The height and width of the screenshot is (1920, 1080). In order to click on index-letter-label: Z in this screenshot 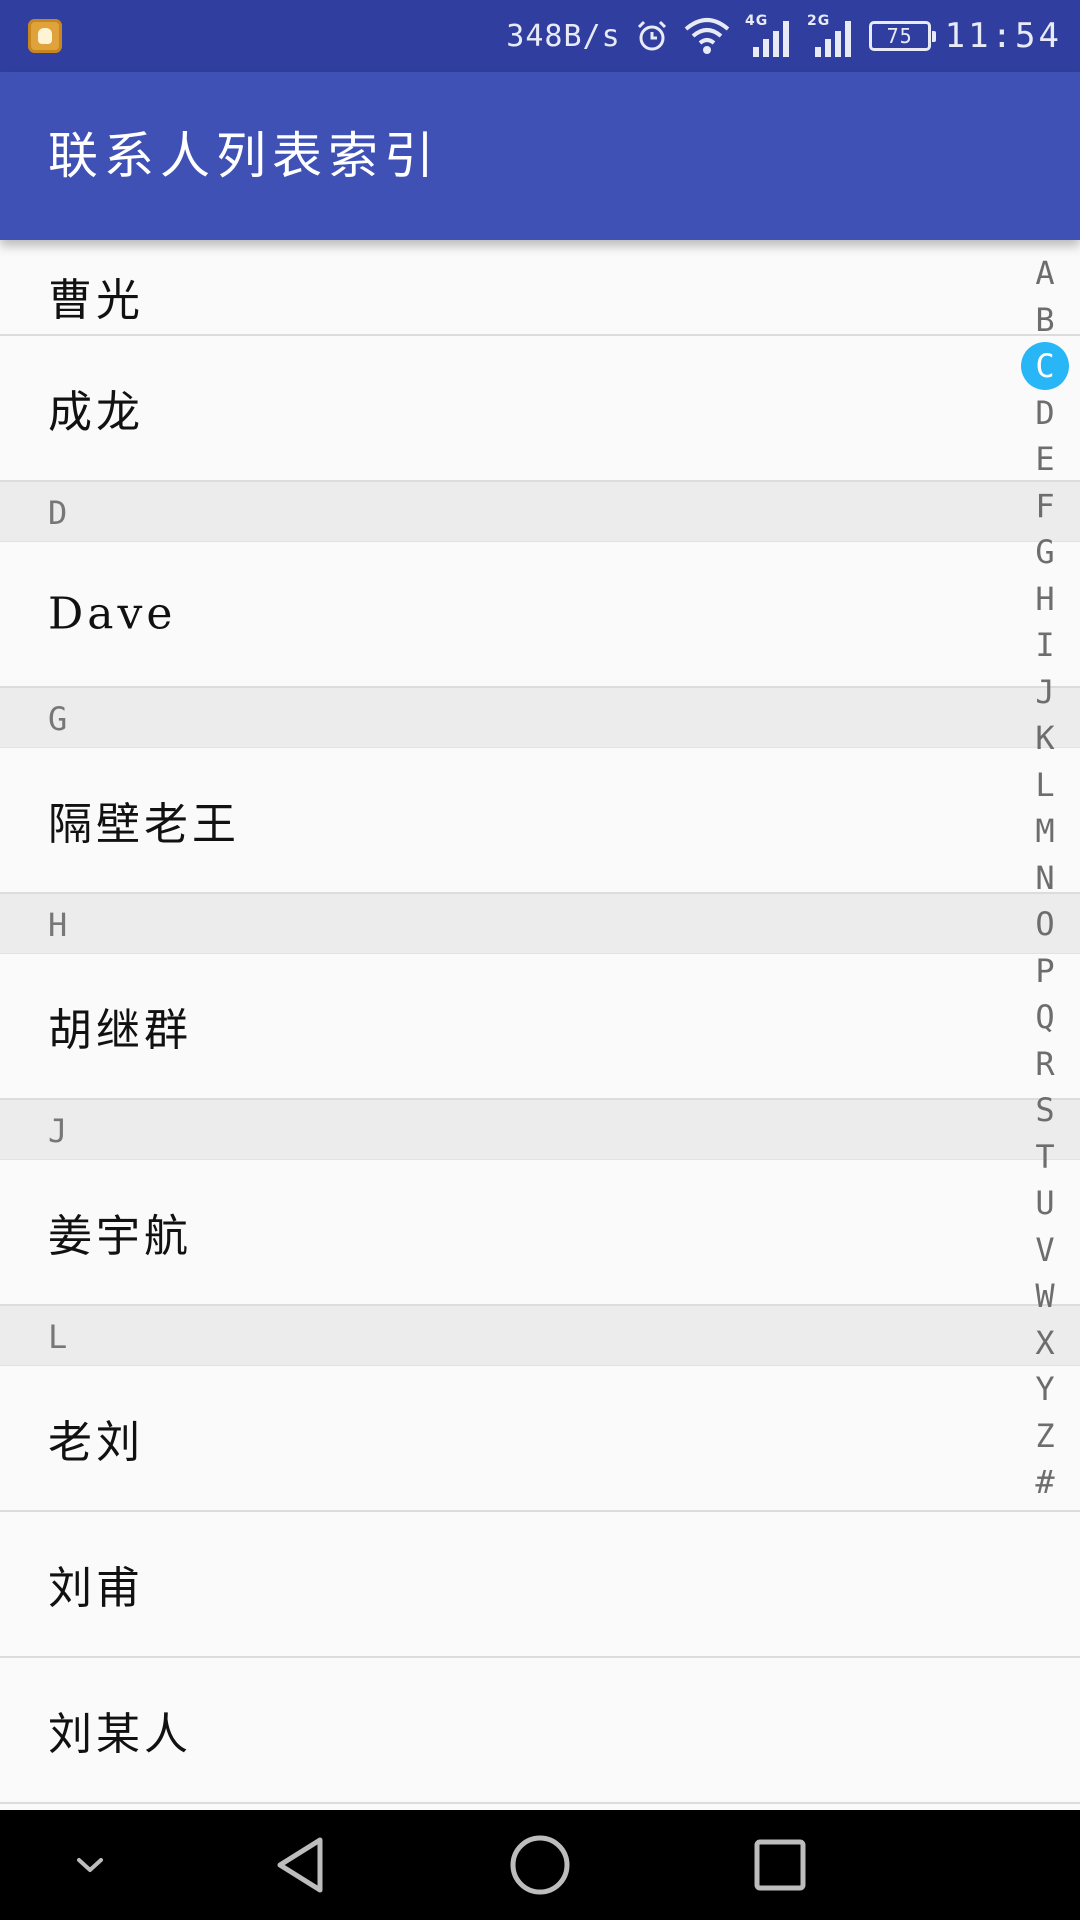, I will do `click(1045, 1435)`.